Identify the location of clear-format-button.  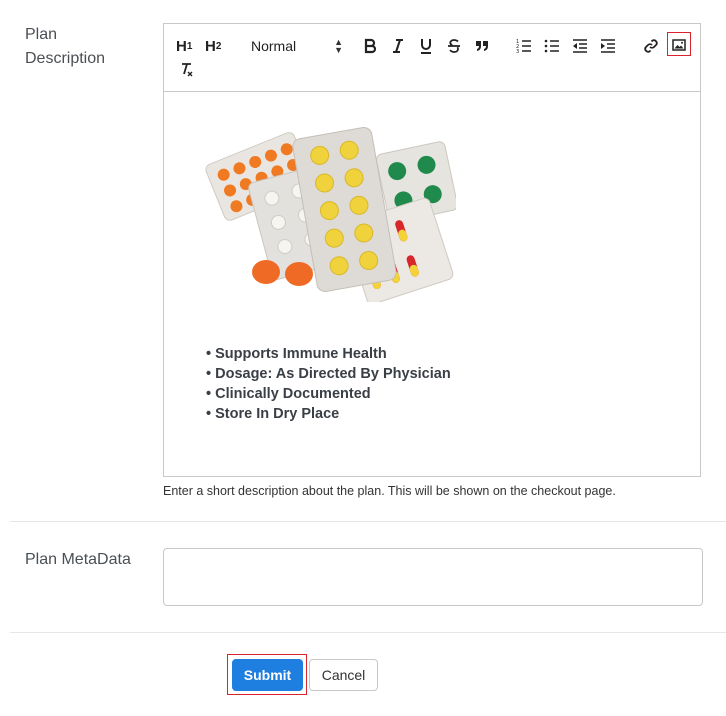
(187, 70).